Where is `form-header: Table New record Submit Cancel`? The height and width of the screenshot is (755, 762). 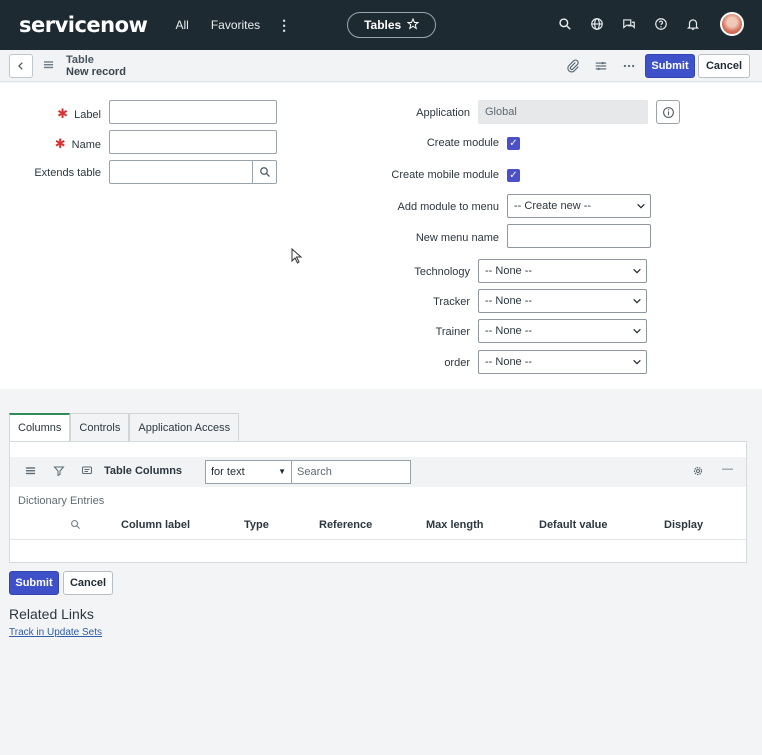
form-header: Table New record Submit Cancel is located at coordinates (381, 66).